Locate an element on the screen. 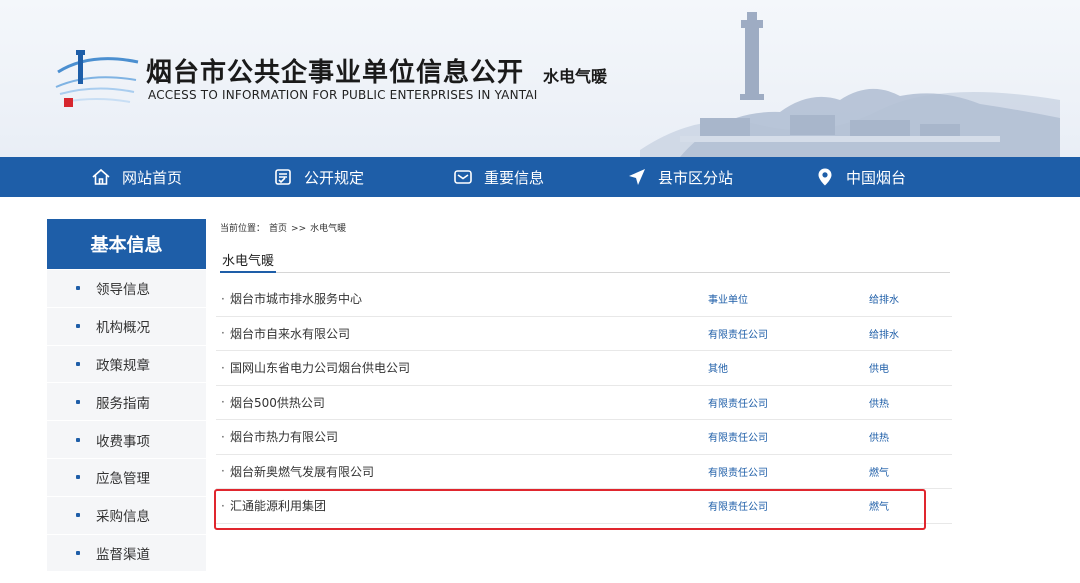 Image resolution: width=1080 pixels, height=583 pixels. lighthouse-landscape-illustration is located at coordinates (850, 84).